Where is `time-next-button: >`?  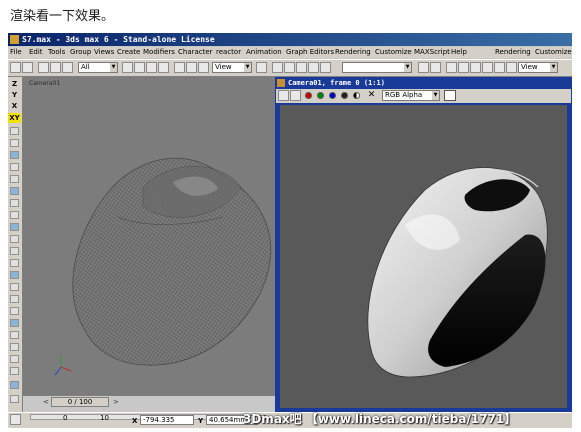
time-next-button: > is located at coordinates (116, 402).